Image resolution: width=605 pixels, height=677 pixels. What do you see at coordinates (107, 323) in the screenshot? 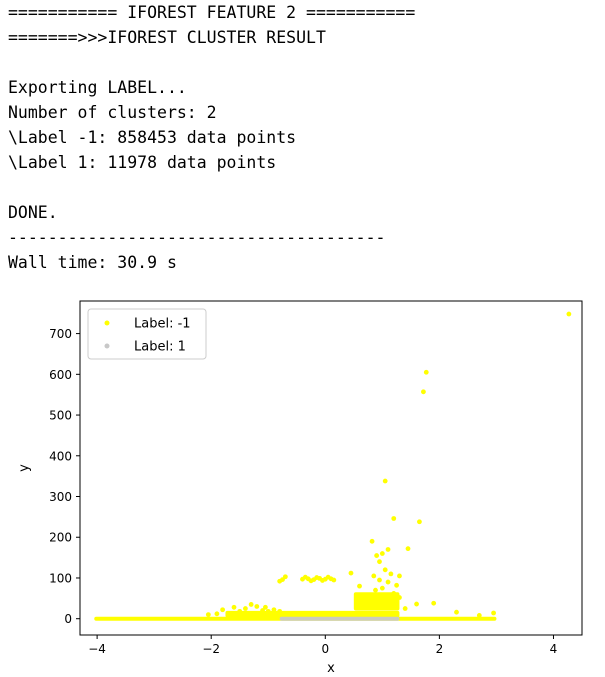
I see `legend-marker-label-neg1` at bounding box center [107, 323].